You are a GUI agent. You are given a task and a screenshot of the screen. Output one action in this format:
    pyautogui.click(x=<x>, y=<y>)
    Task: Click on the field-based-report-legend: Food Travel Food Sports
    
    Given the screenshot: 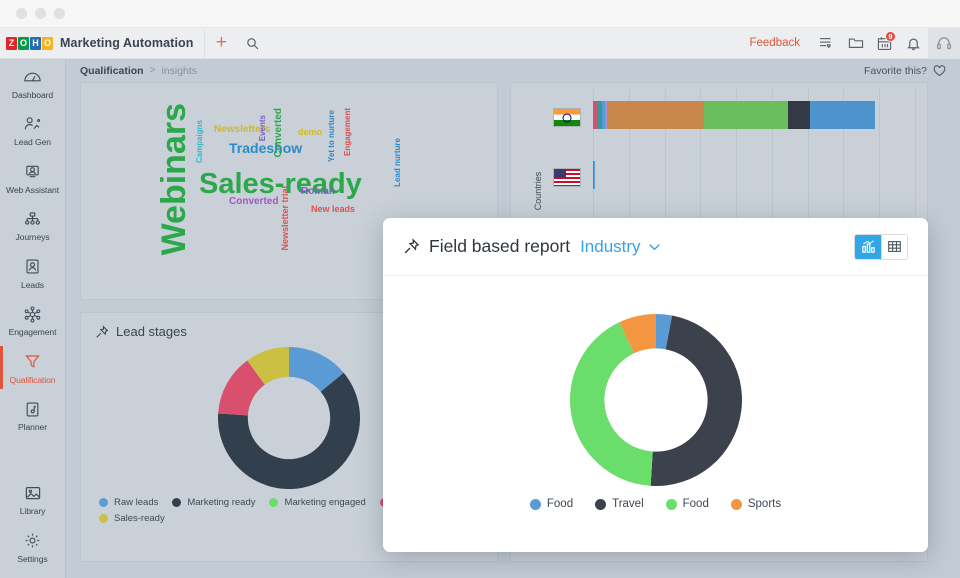 What is the action you would take?
    pyautogui.click(x=655, y=504)
    